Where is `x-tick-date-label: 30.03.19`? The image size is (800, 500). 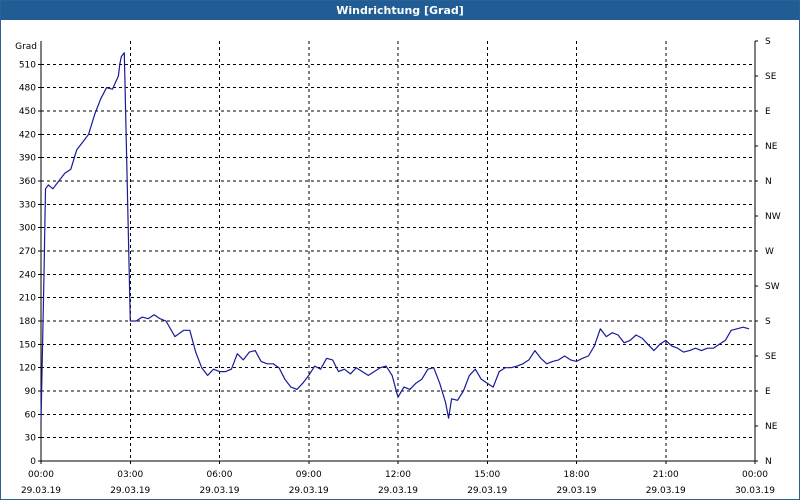
x-tick-date-label: 30.03.19 is located at coordinates (755, 491).